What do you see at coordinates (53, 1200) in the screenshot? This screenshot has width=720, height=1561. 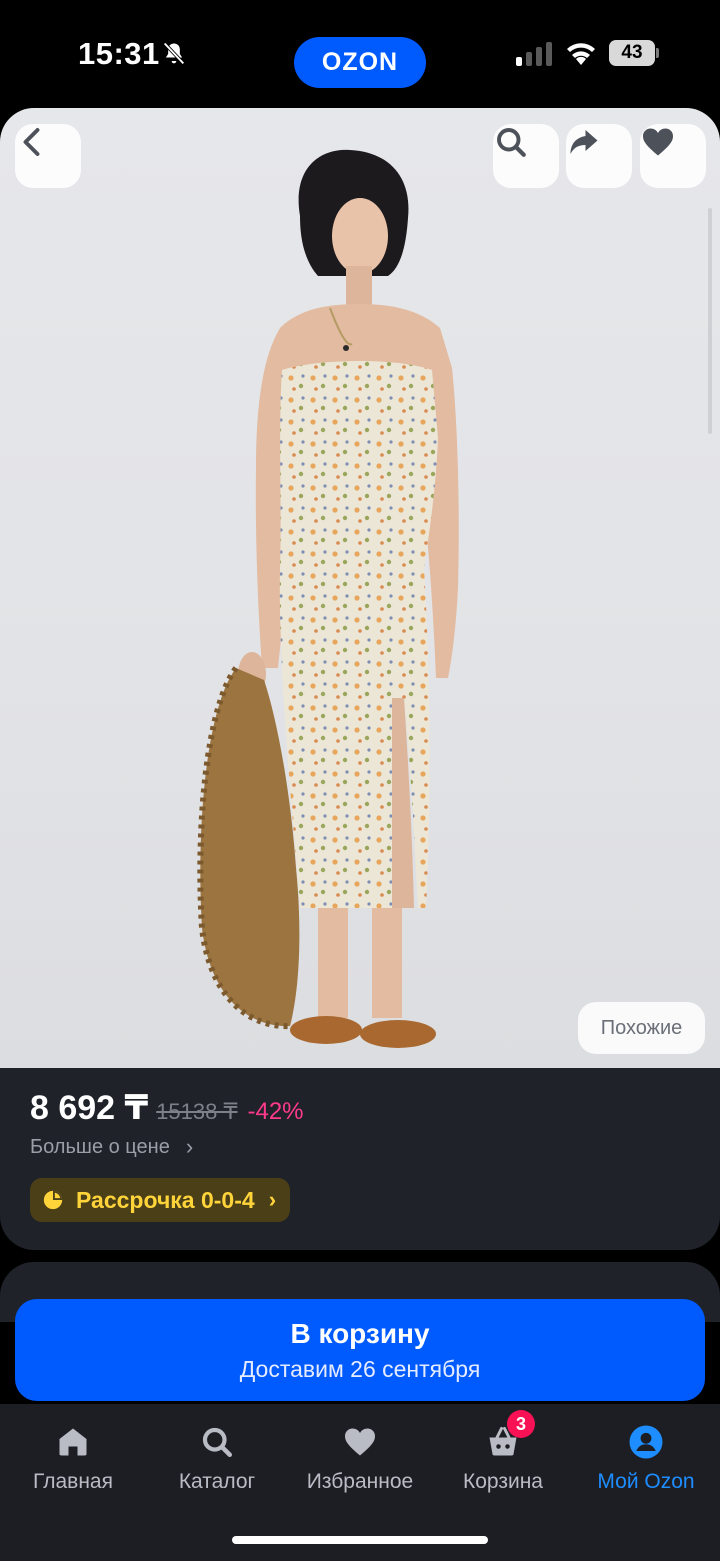 I see `pie-chart-icon` at bounding box center [53, 1200].